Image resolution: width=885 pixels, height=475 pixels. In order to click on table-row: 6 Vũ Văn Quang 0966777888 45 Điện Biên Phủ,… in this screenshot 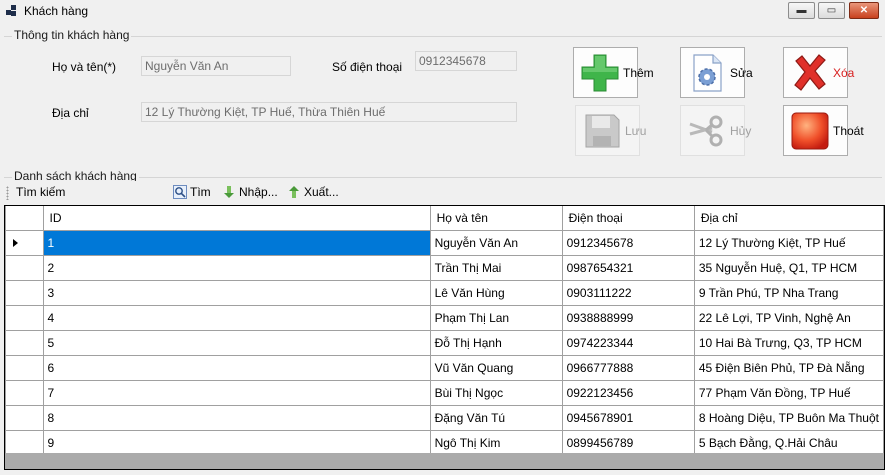, I will do `click(444, 367)`.